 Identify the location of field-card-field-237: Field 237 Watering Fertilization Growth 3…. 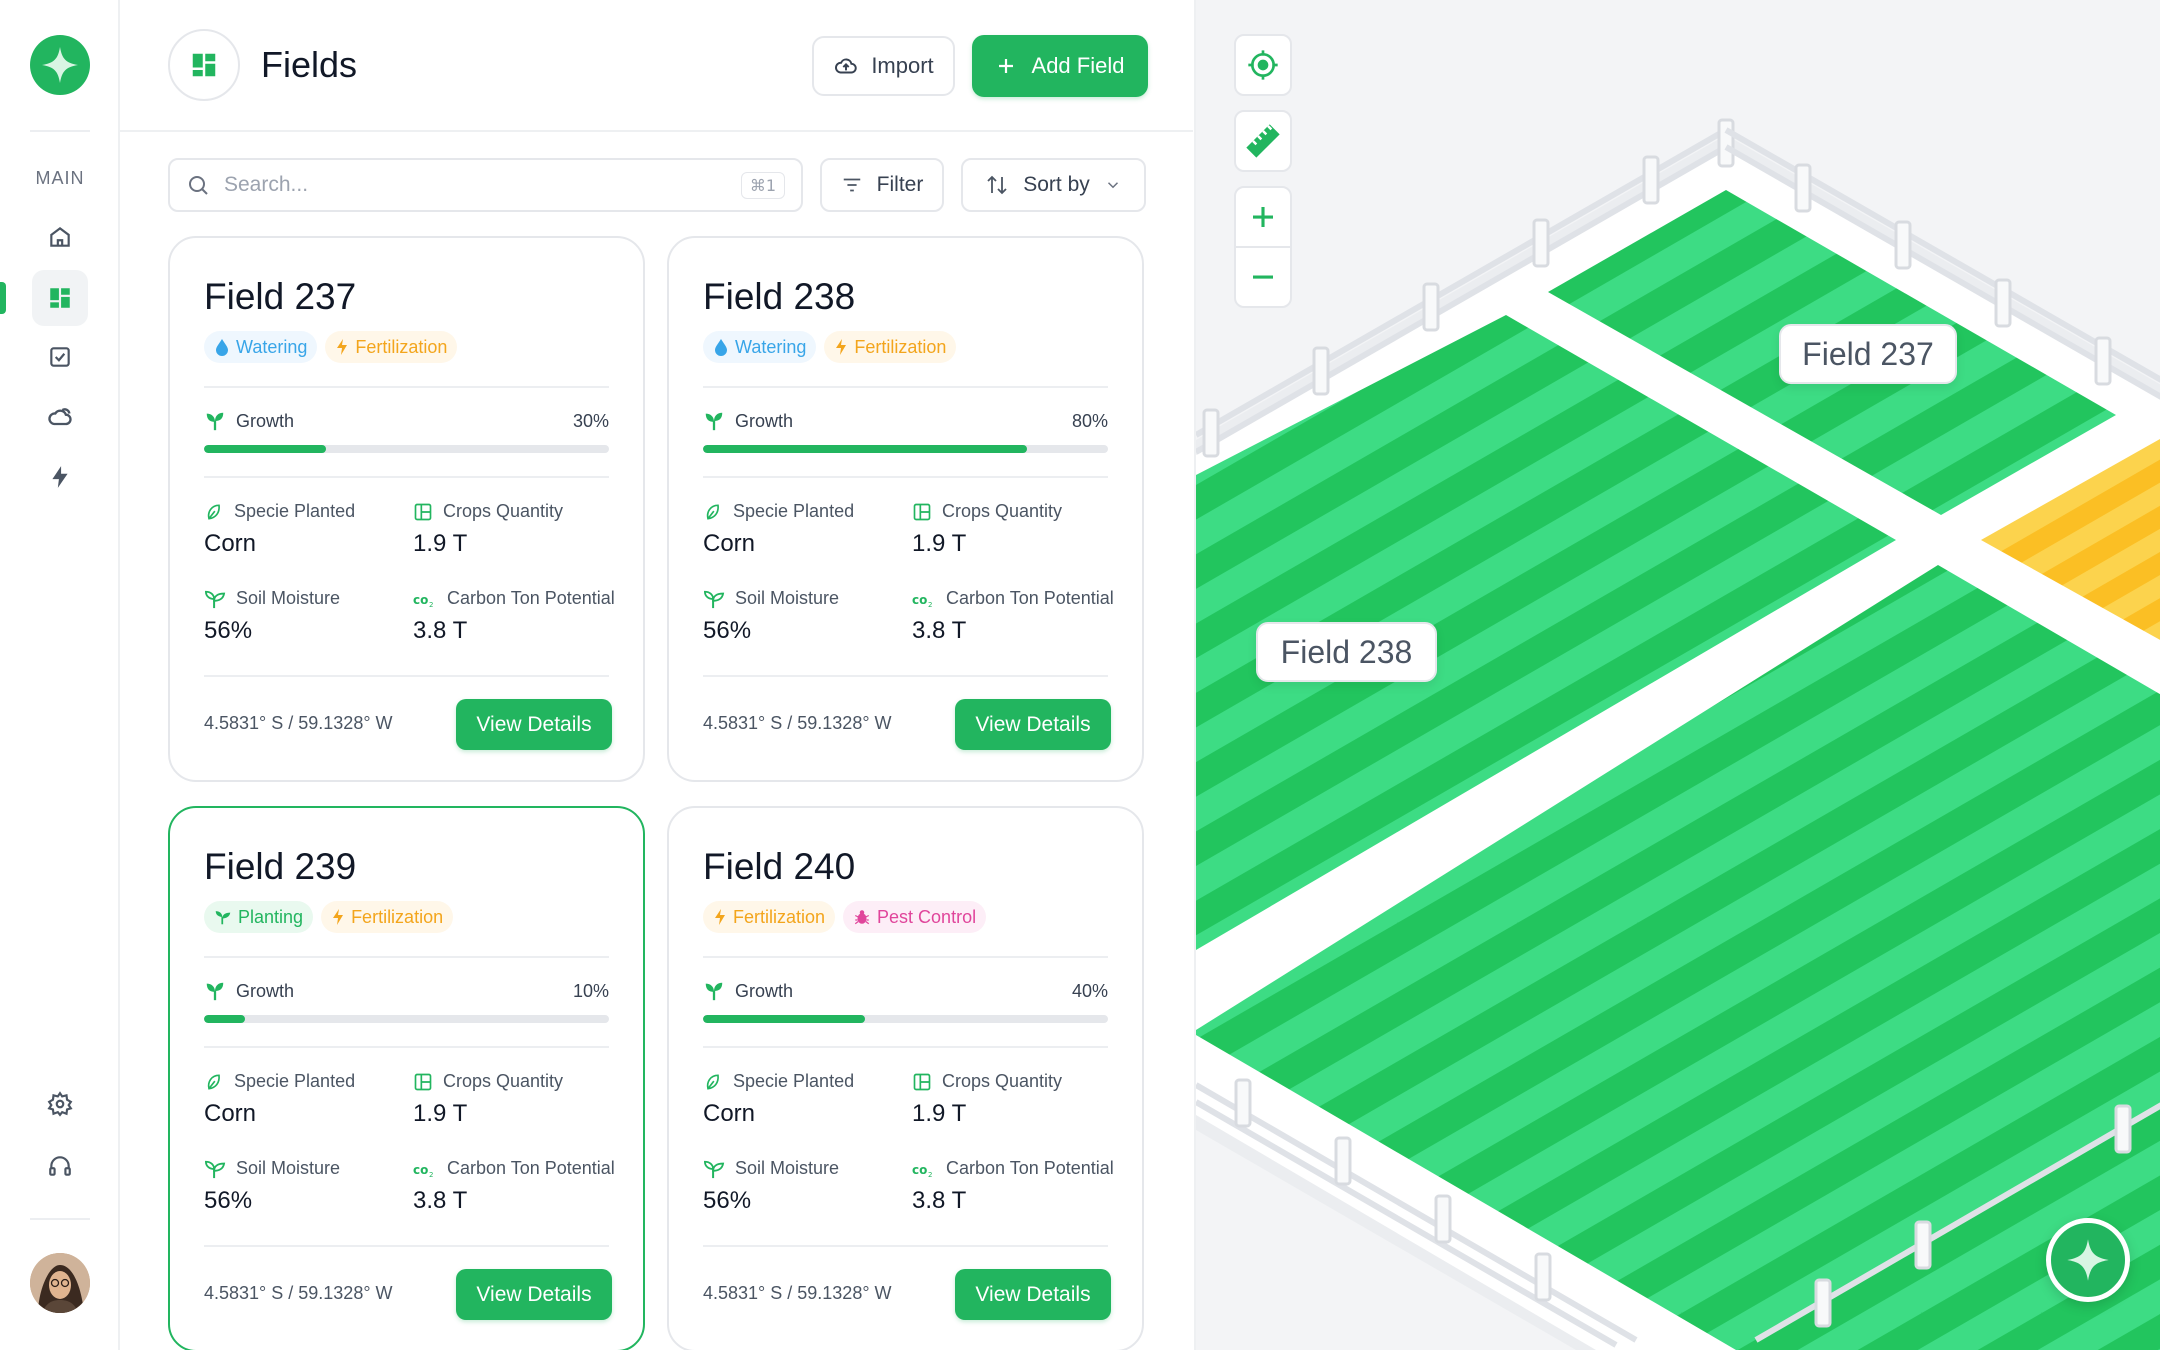
(406, 509).